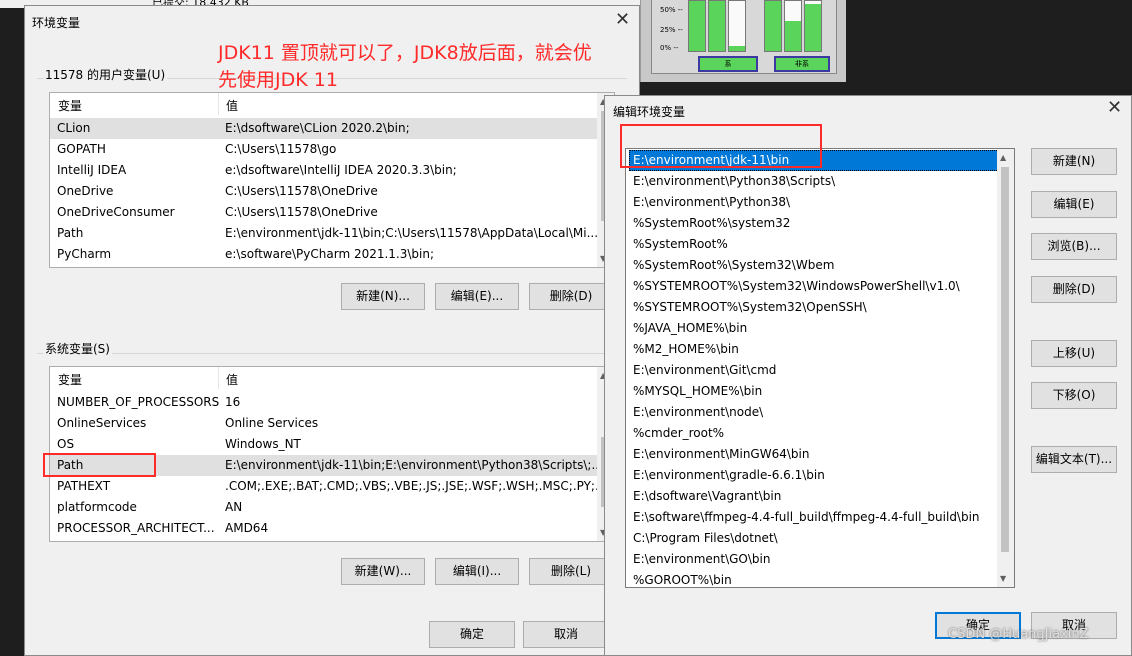 This screenshot has width=1132, height=656. Describe the element at coordinates (1074, 395) in the screenshot. I see `move-down-button: 下移(O)` at that location.